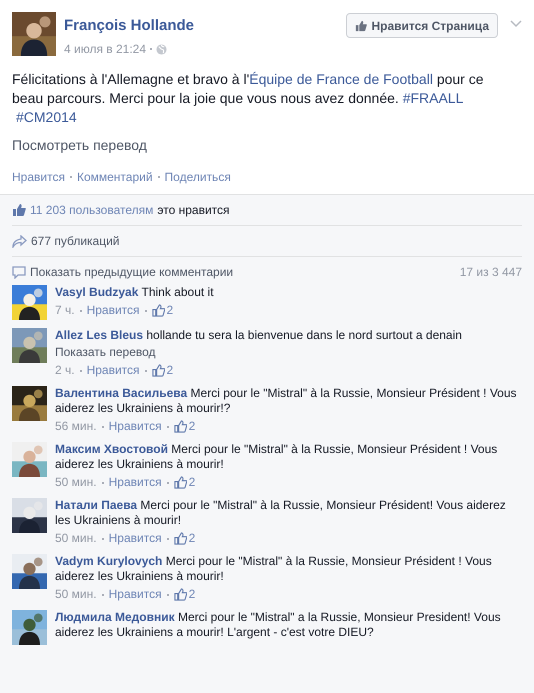 The image size is (534, 693). What do you see at coordinates (162, 49) in the screenshot?
I see `globe-icon` at bounding box center [162, 49].